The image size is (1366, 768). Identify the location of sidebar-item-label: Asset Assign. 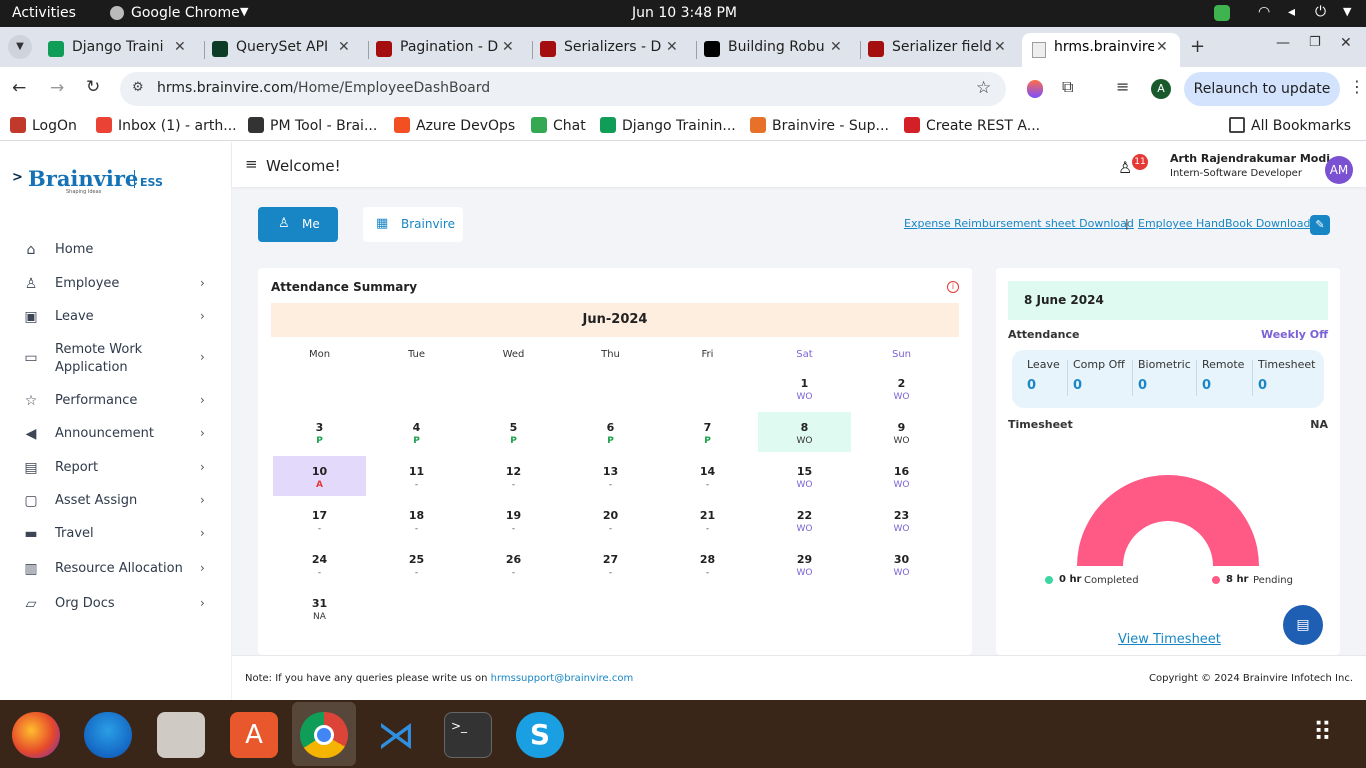
(96, 500).